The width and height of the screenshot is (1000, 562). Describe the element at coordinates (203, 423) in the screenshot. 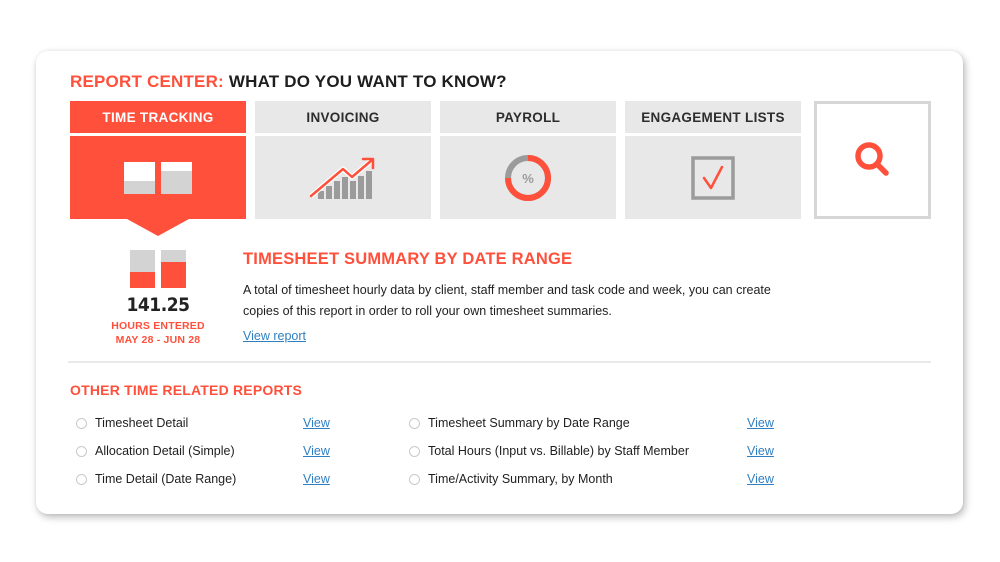

I see `list-item: Timesheet Detail View` at that location.